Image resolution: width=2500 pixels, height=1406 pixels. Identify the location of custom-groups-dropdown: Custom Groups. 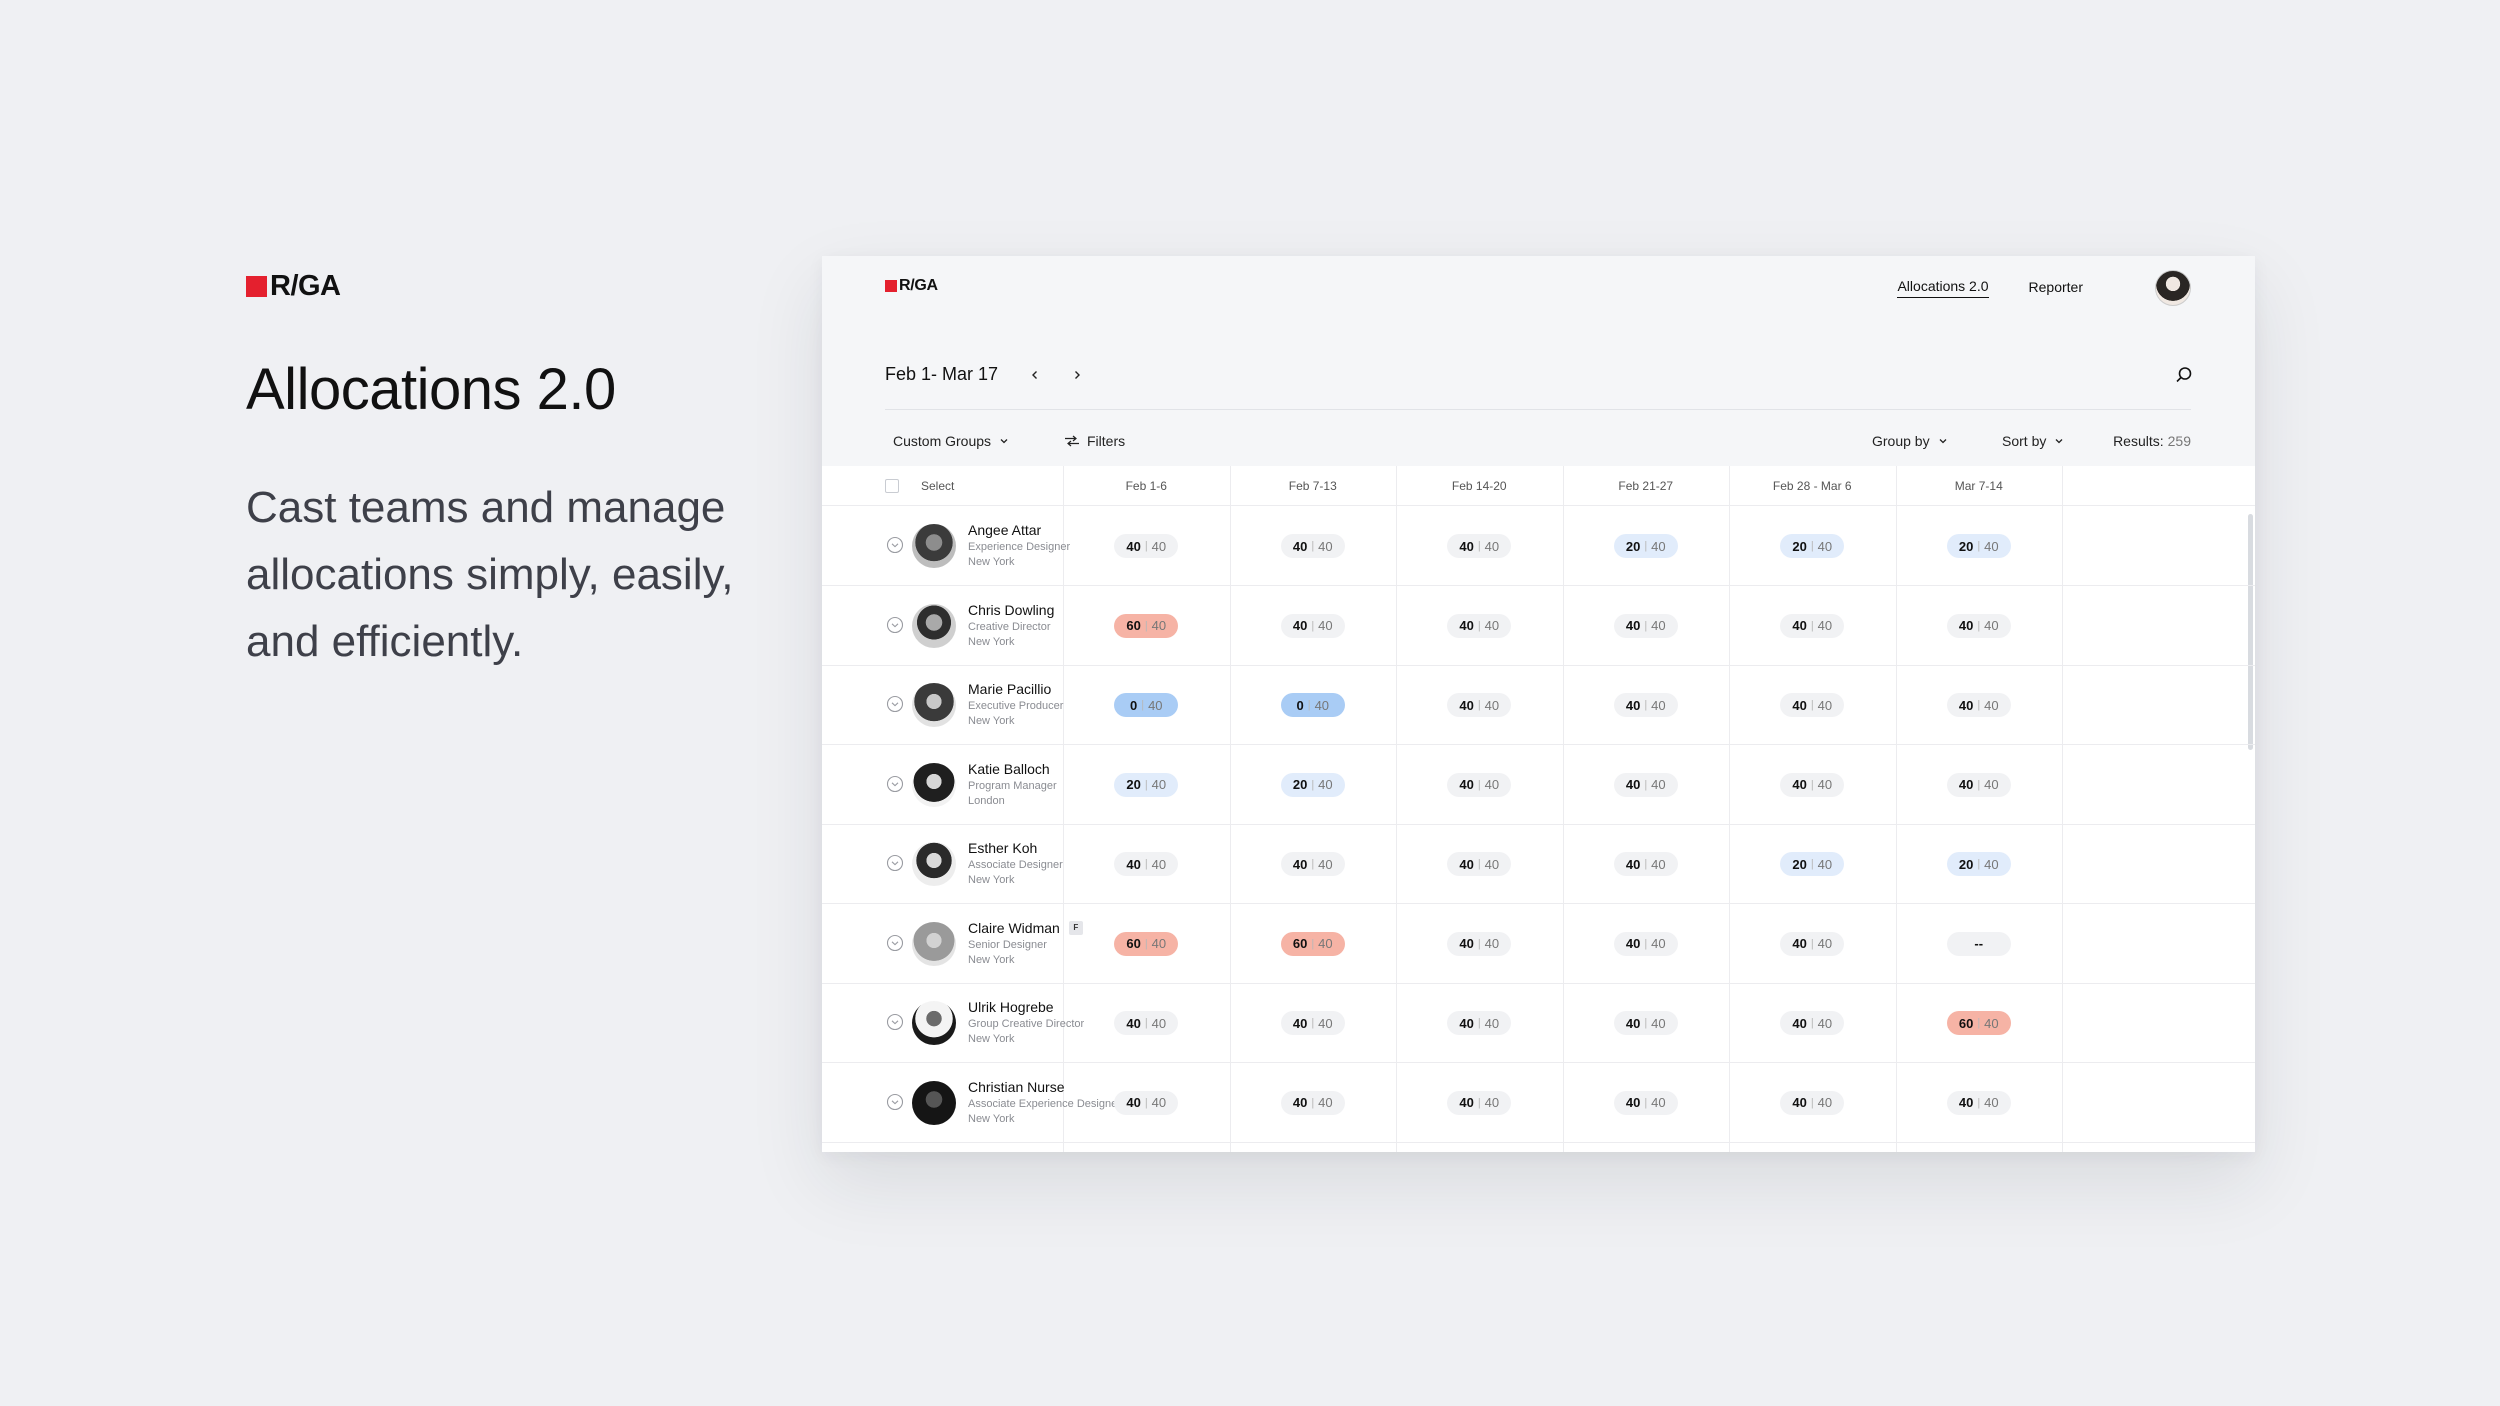
(951, 441).